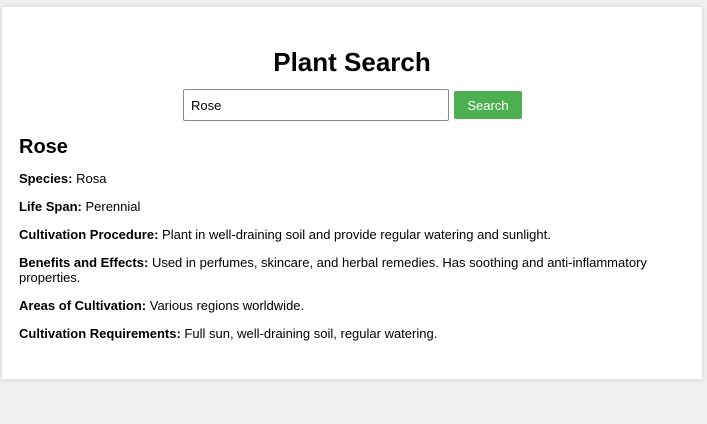  Describe the element at coordinates (83, 305) in the screenshot. I see `field-label: Areas of Cultivation:` at that location.